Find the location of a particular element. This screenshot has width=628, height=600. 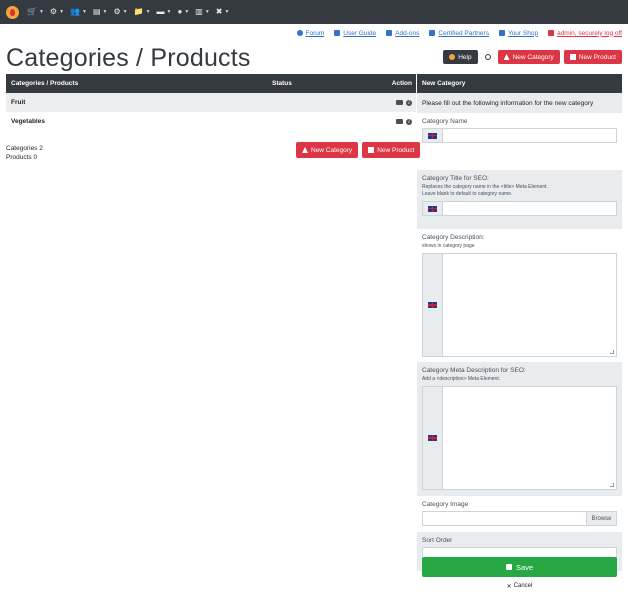

cancel-button: ✕ Cancel is located at coordinates (519, 586).